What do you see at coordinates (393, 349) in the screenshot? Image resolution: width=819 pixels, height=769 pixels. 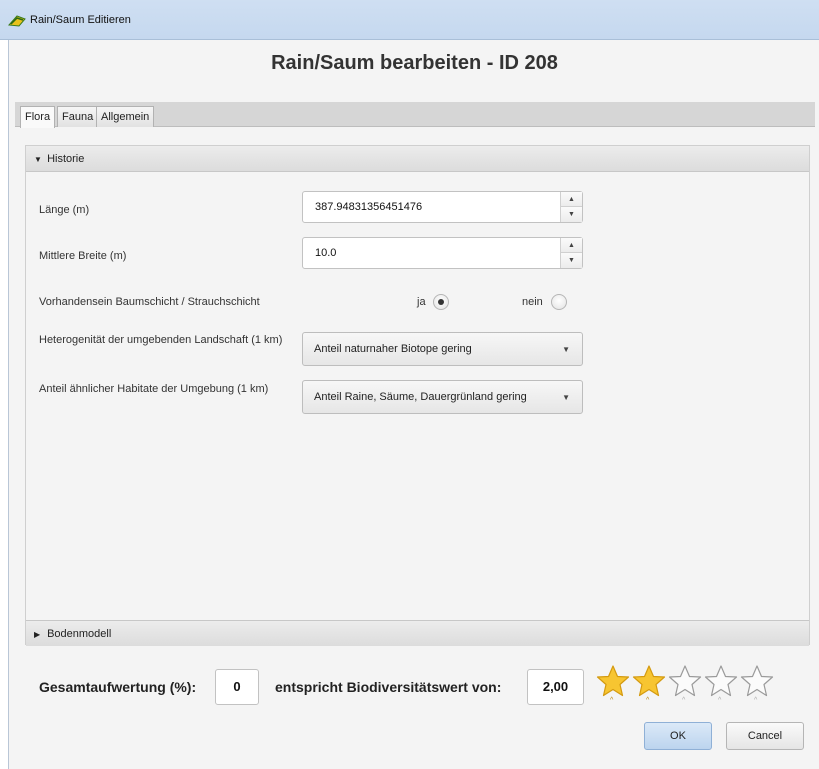 I see `heterogenitaet-value: Anteil naturnaher Biotope gering` at bounding box center [393, 349].